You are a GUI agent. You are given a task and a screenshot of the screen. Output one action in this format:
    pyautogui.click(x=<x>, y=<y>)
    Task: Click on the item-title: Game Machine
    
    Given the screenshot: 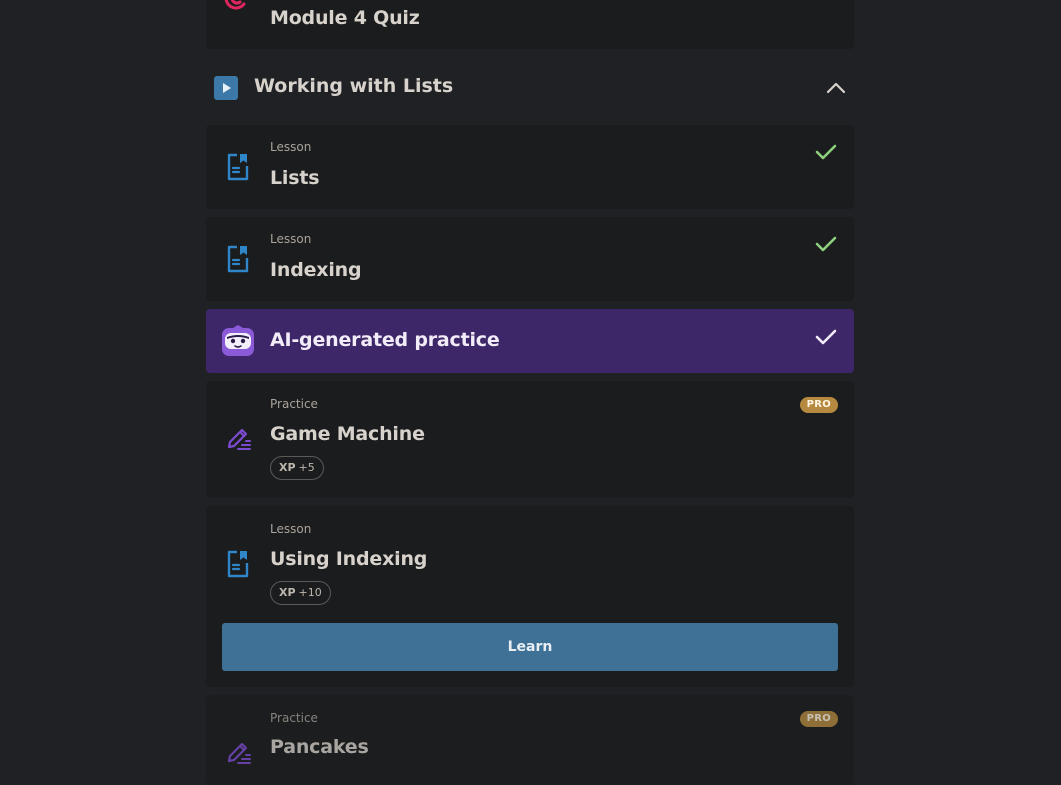 What is the action you would take?
    pyautogui.click(x=347, y=434)
    